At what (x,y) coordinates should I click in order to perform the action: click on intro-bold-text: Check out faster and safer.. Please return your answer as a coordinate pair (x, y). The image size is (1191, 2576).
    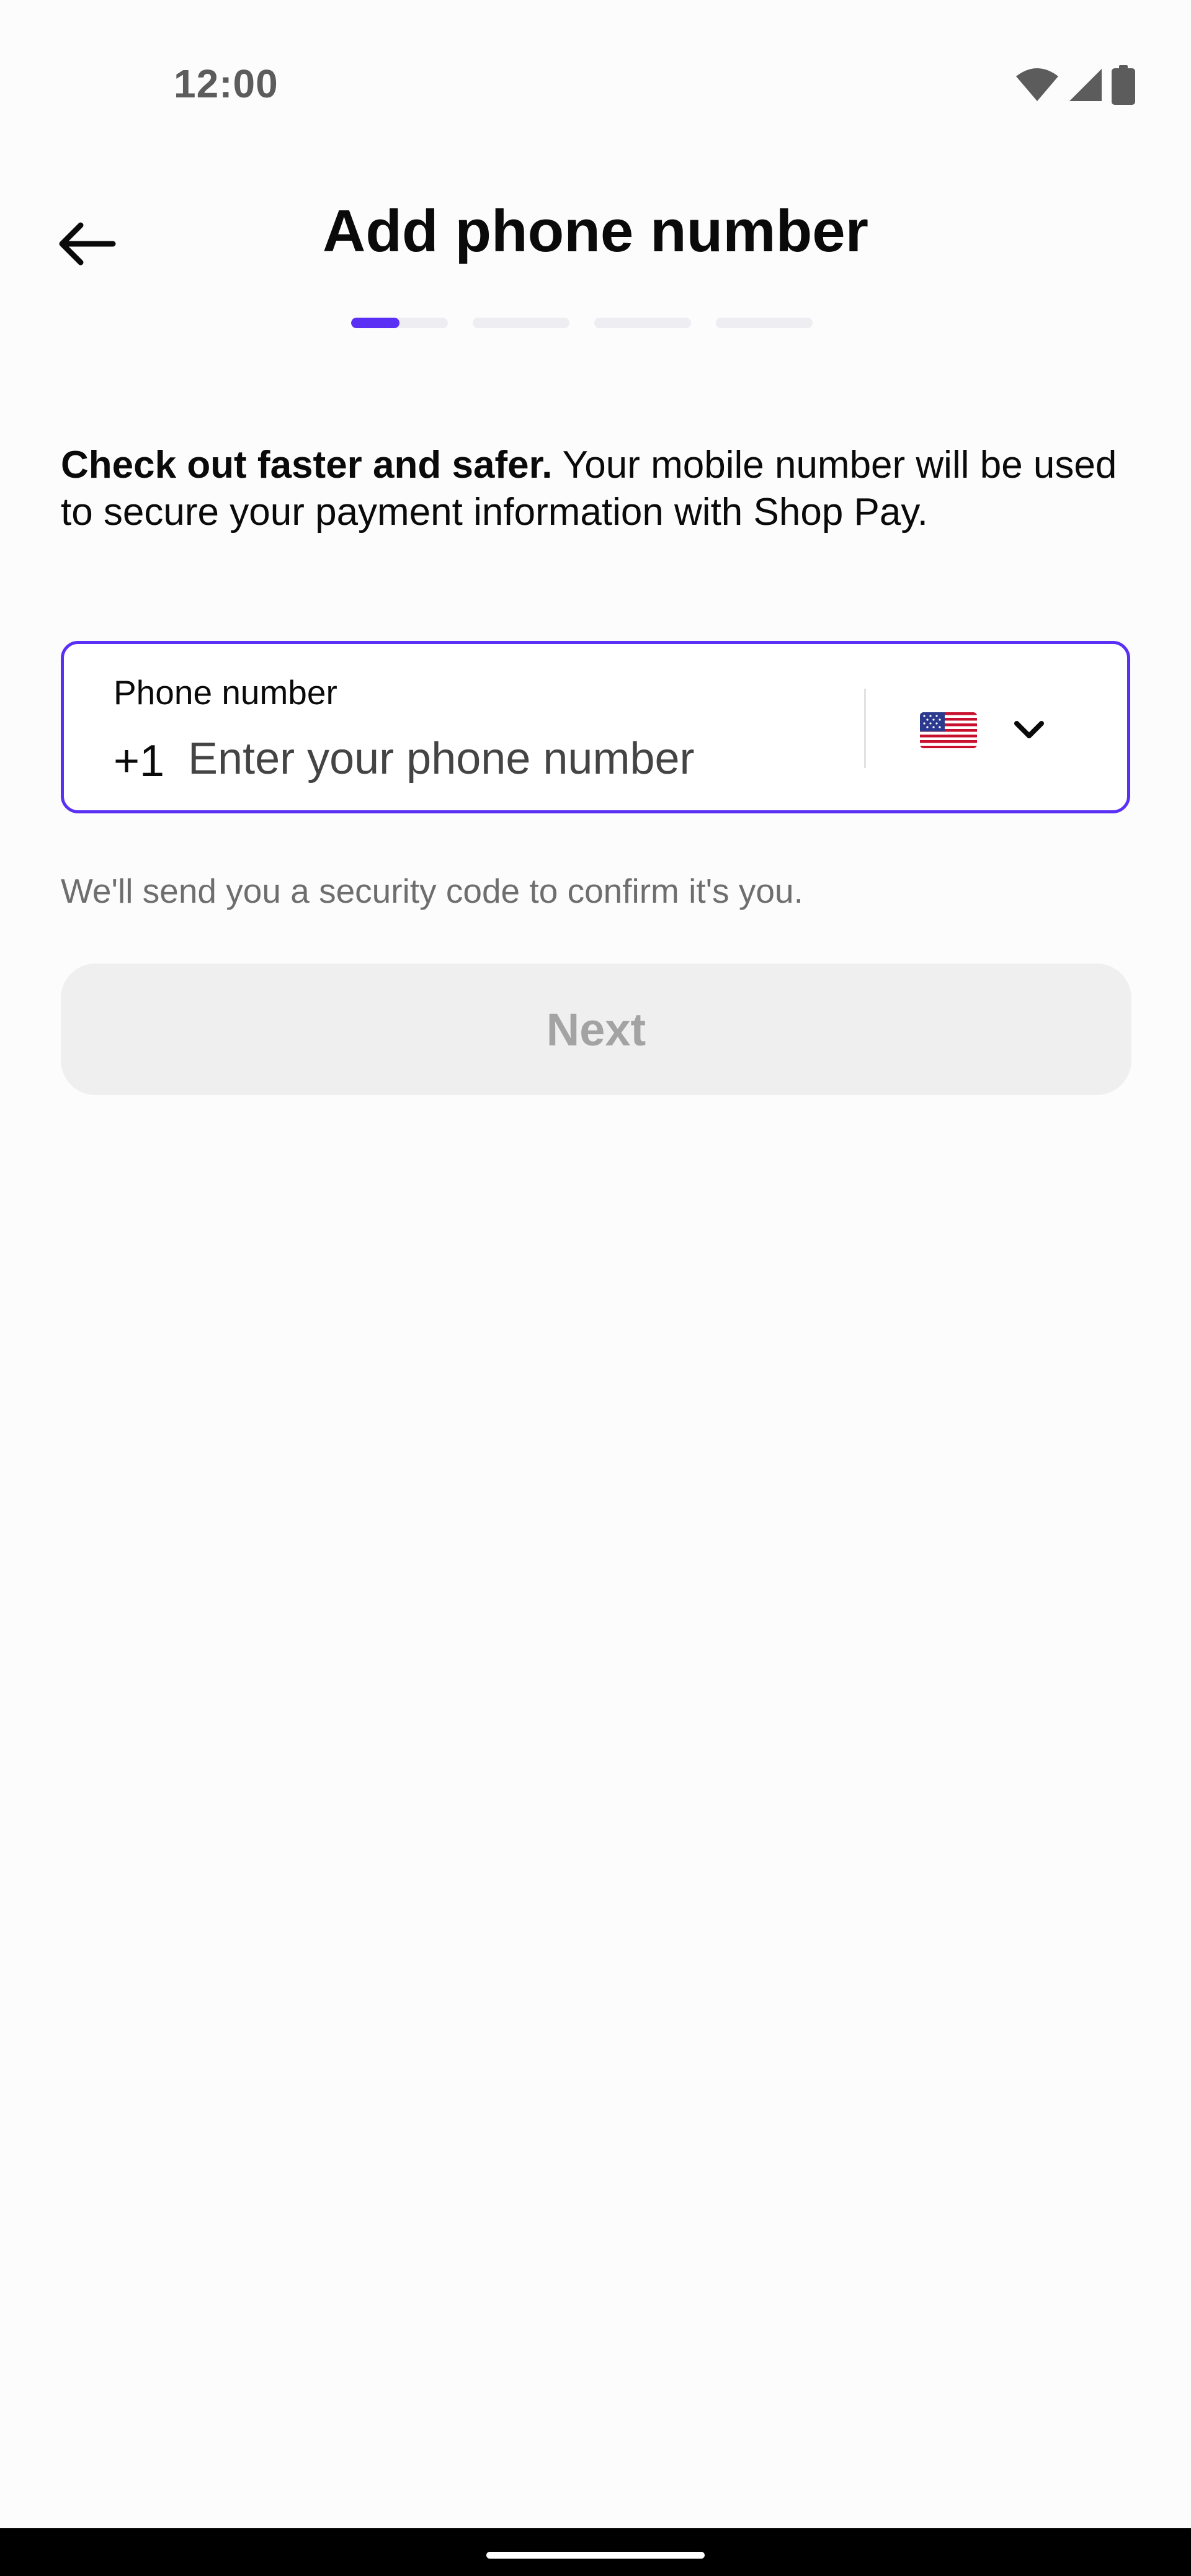
    Looking at the image, I should click on (307, 465).